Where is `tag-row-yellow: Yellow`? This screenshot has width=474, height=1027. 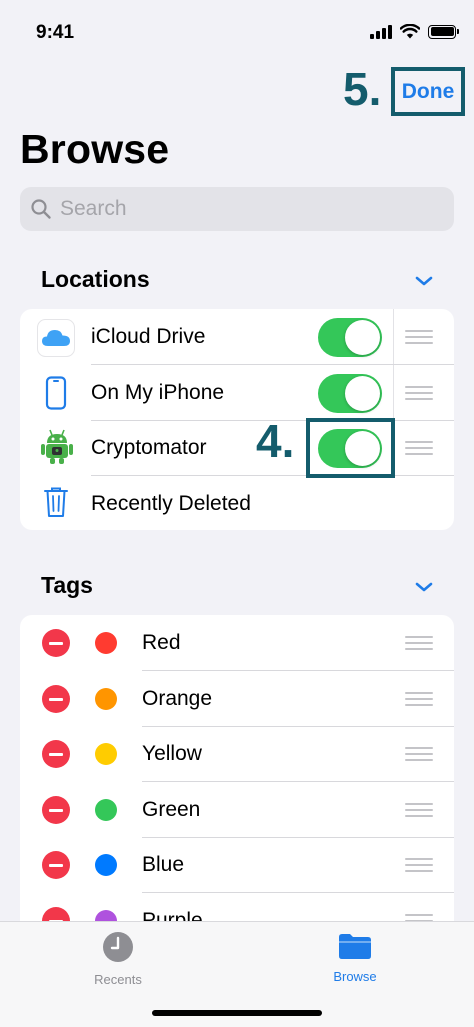
tag-row-yellow: Yellow is located at coordinates (237, 754).